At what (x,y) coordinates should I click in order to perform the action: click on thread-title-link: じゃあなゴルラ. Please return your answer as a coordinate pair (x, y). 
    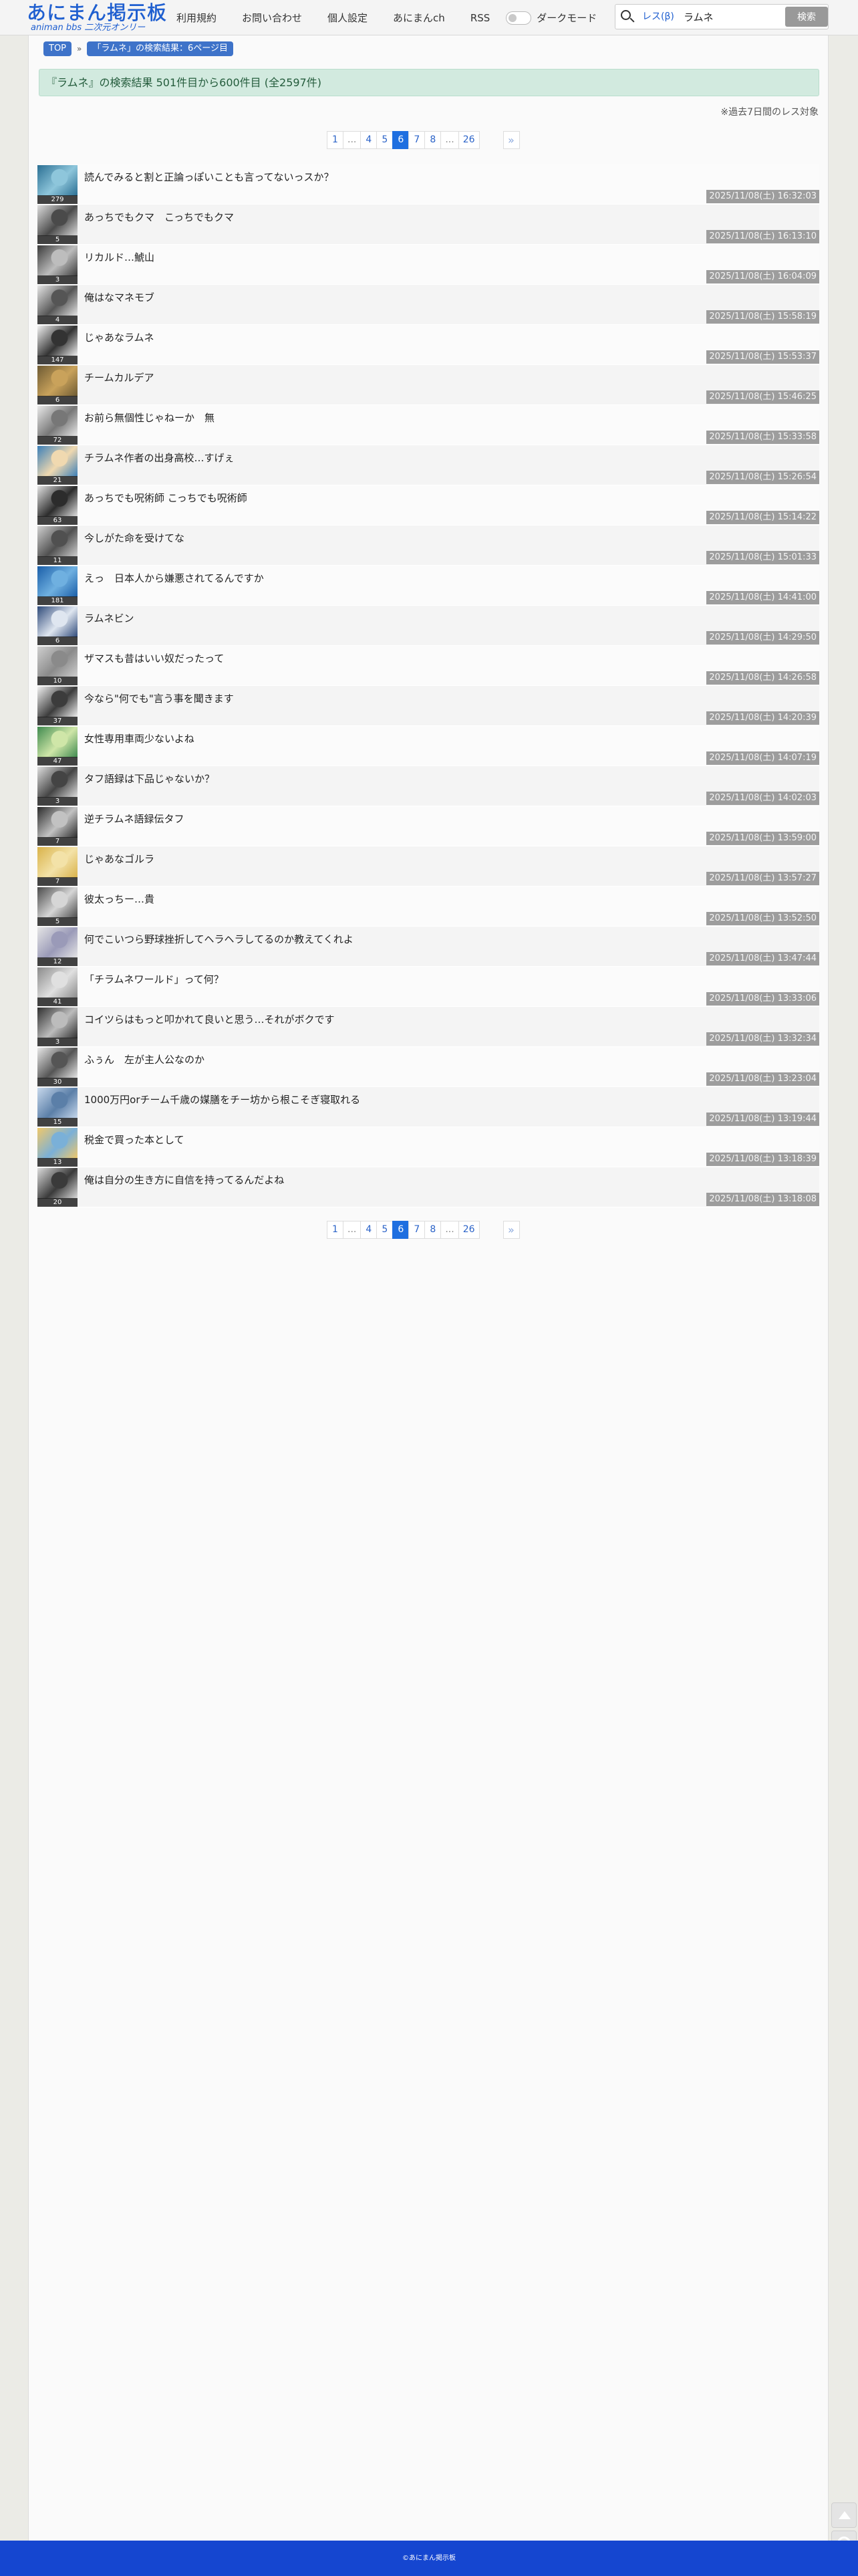
    Looking at the image, I should click on (119, 859).